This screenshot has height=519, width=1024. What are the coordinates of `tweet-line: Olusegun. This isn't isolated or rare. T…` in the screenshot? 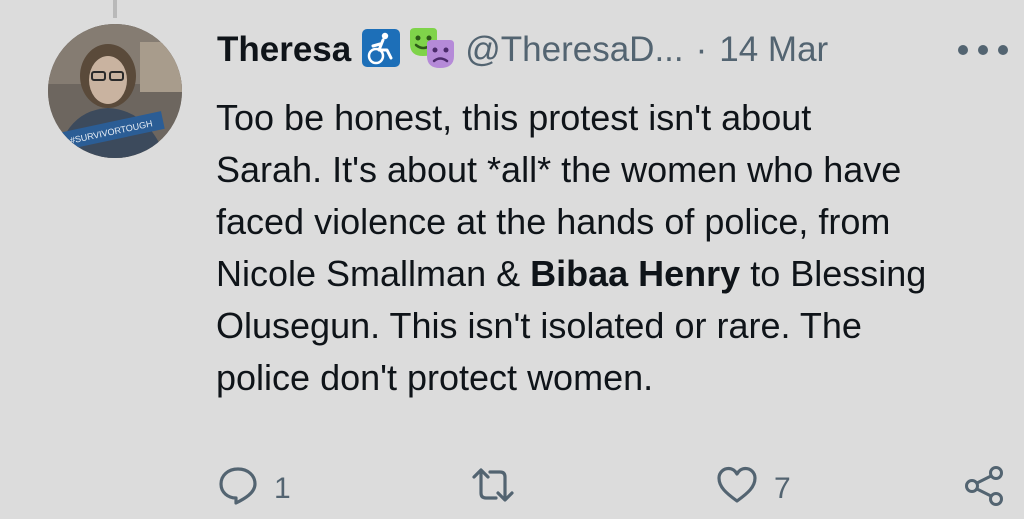 It's located at (539, 325).